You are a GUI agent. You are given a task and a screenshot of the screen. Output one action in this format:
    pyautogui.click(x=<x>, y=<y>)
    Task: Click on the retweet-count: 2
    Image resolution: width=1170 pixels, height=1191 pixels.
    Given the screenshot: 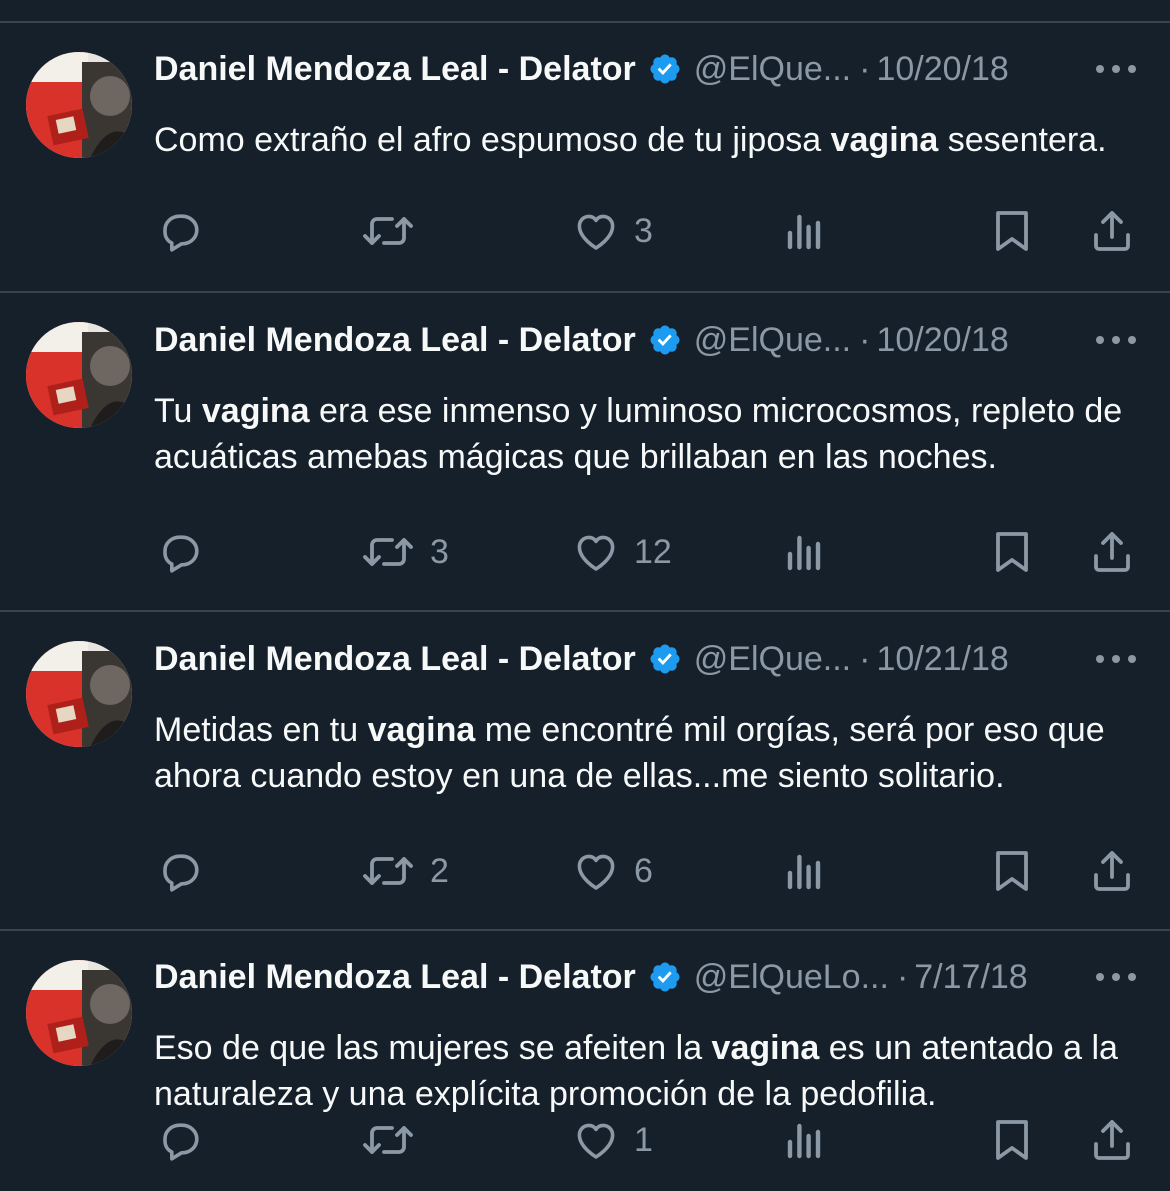 What is the action you would take?
    pyautogui.click(x=439, y=870)
    